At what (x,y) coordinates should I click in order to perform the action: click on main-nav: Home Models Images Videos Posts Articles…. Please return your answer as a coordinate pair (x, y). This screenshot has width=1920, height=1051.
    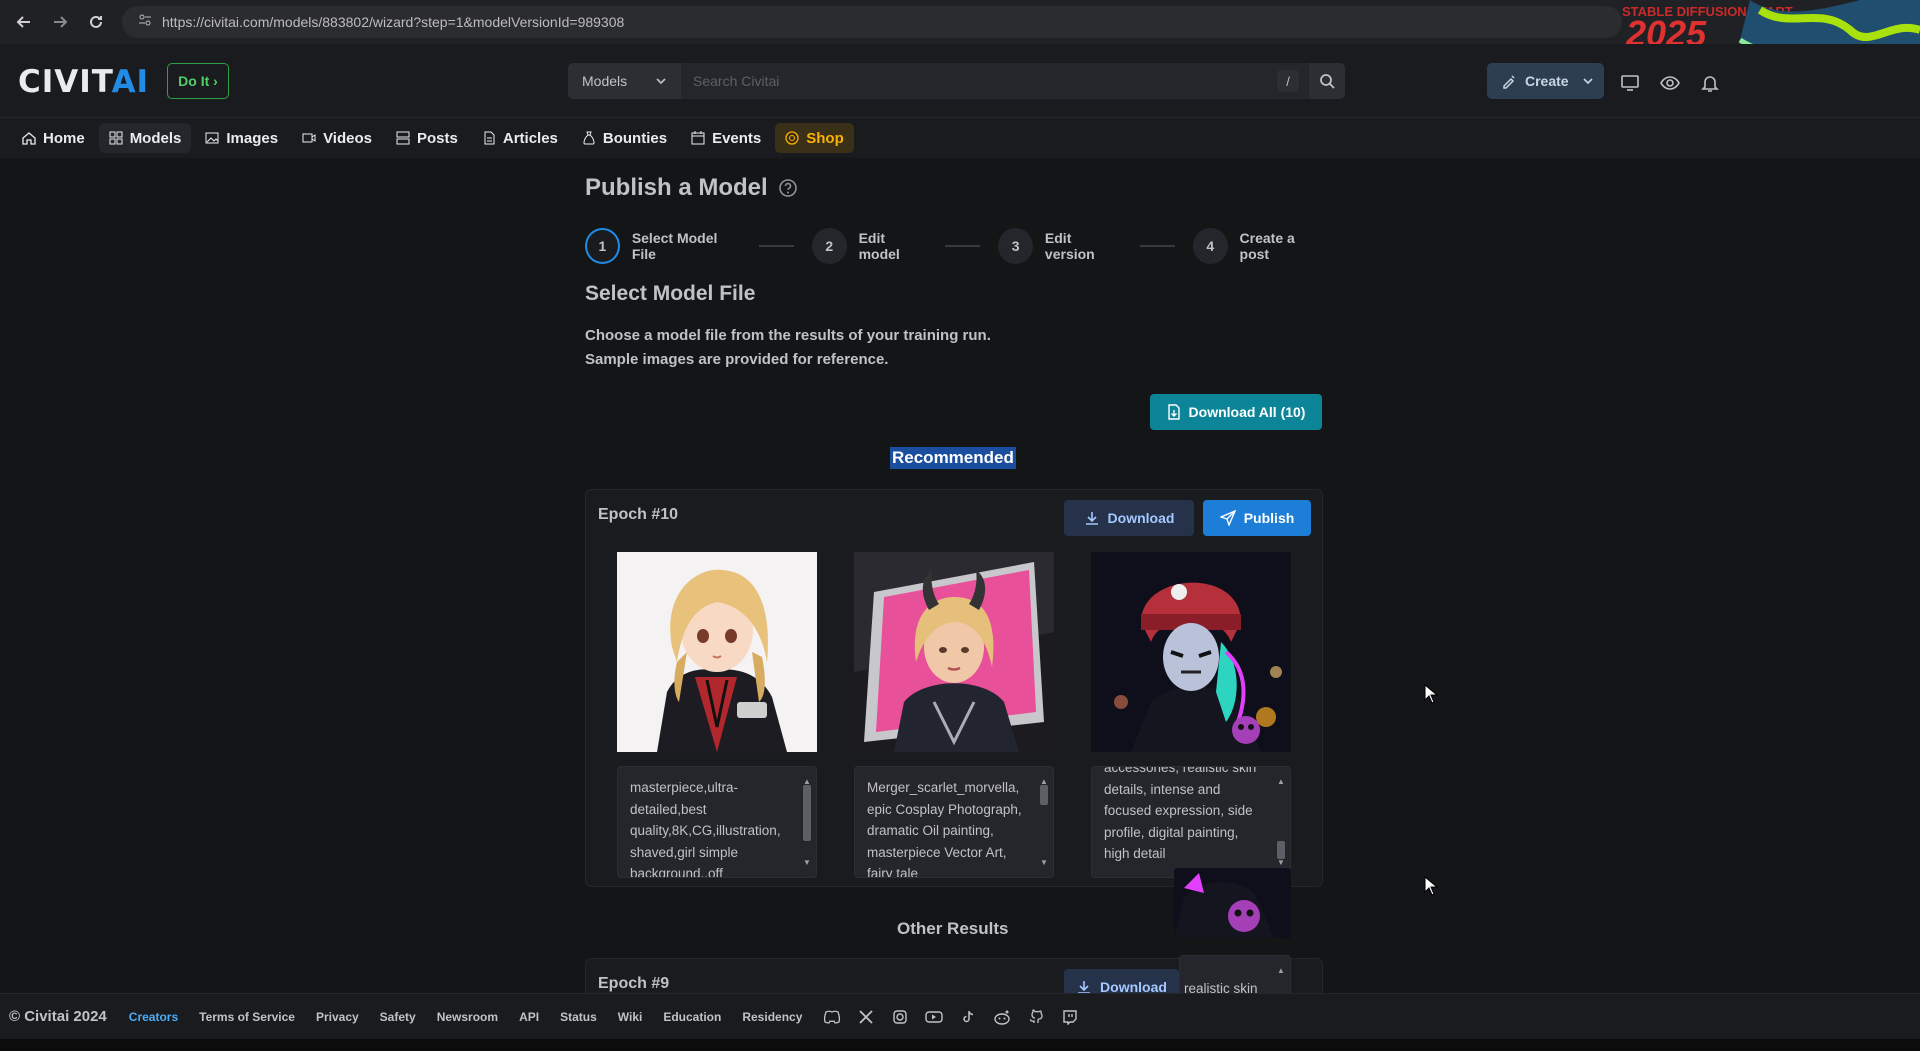
    Looking at the image, I should click on (960, 138).